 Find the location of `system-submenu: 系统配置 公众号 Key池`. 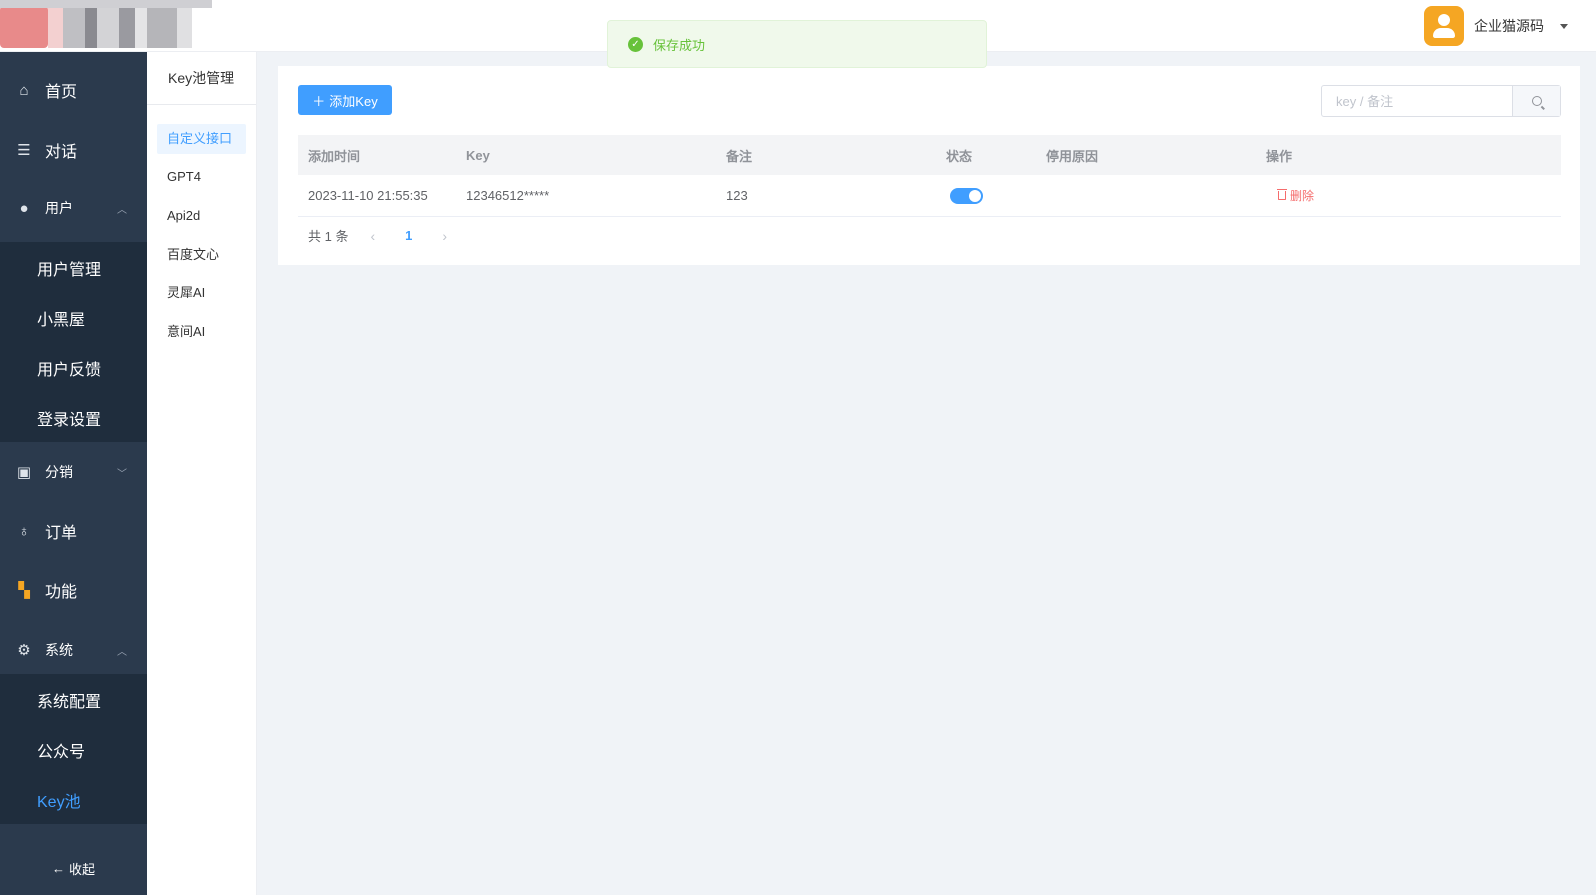

system-submenu: 系统配置 公众号 Key池 is located at coordinates (73, 749).